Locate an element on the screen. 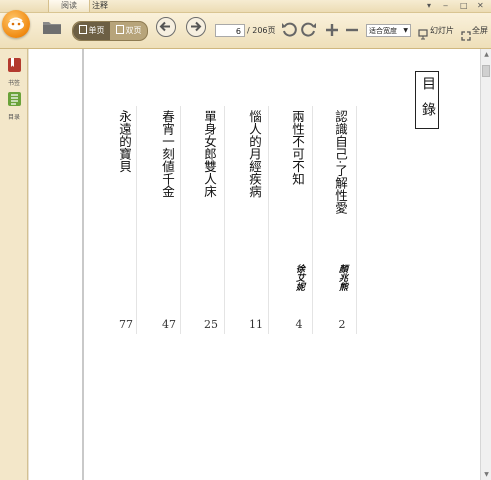 Image resolution: width=491 pixels, height=480 pixels. toc-entry-title: 春宵一刻値千金 is located at coordinates (168, 154).